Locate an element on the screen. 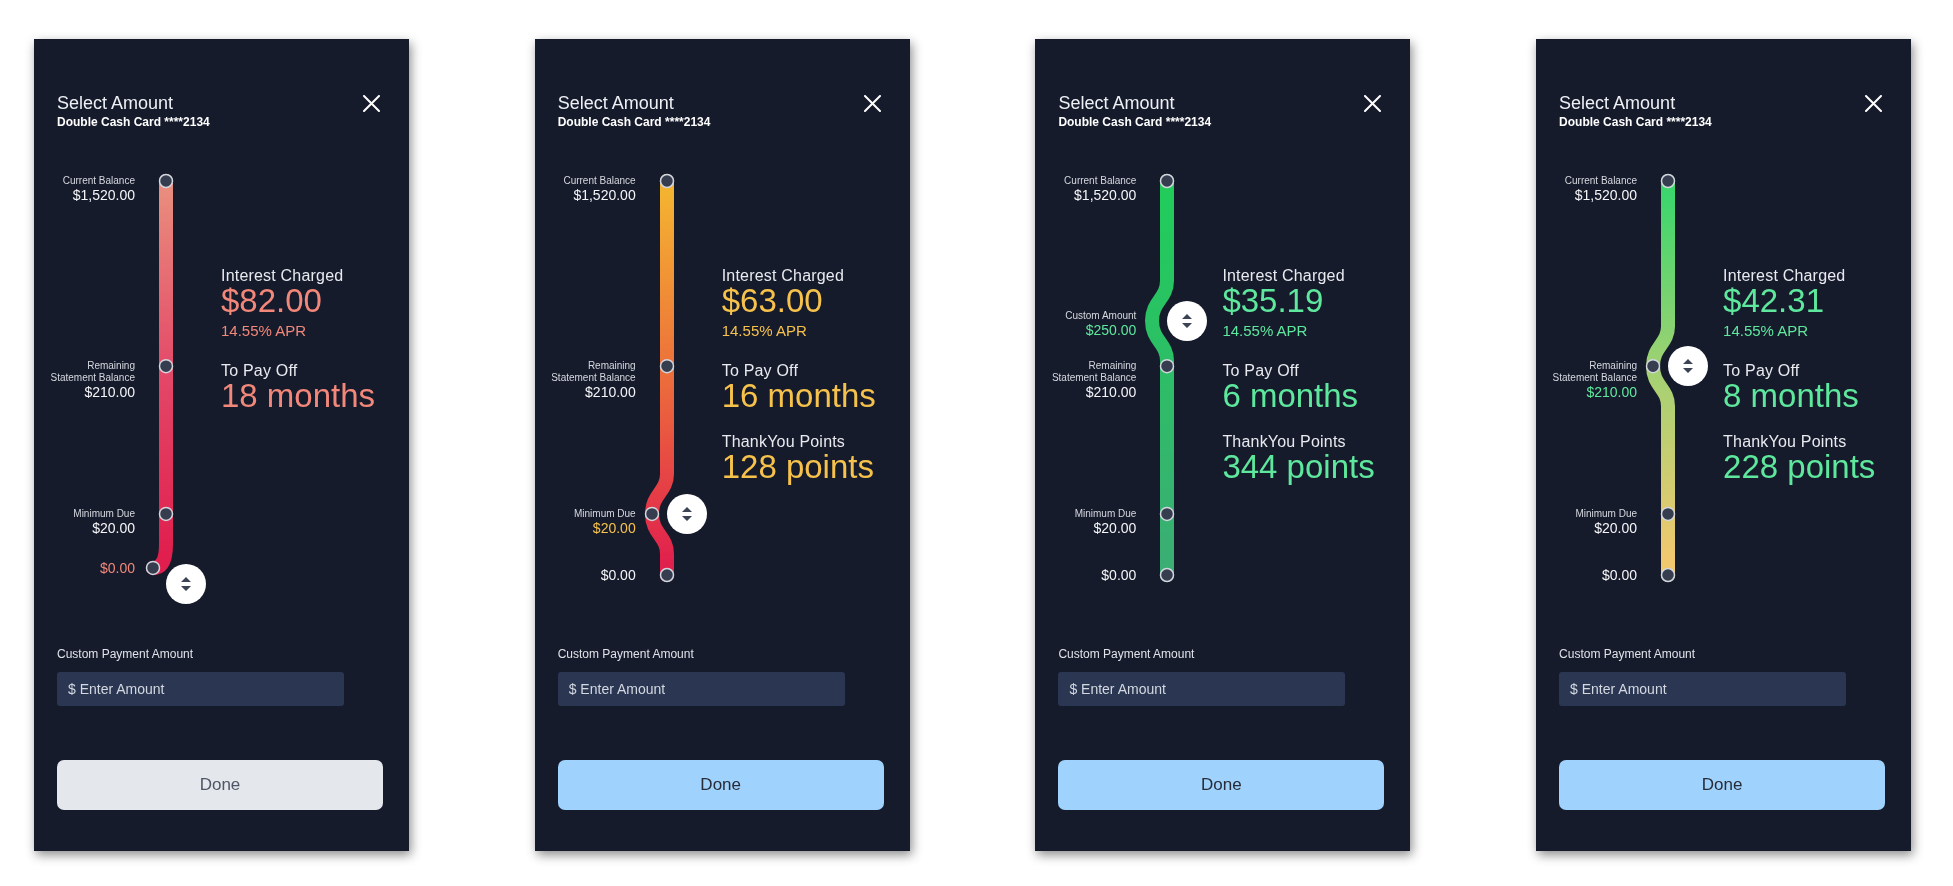  marker-label: Custom Amount is located at coordinates (1101, 315).